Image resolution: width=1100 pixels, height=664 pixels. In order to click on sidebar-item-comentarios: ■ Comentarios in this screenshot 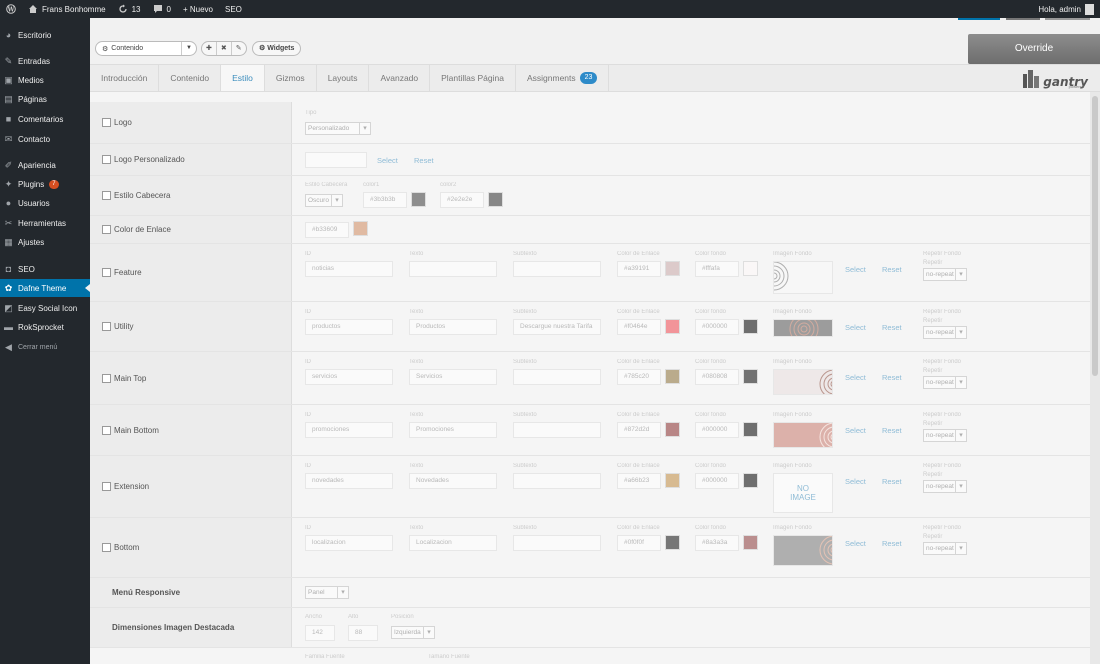, I will do `click(45, 119)`.